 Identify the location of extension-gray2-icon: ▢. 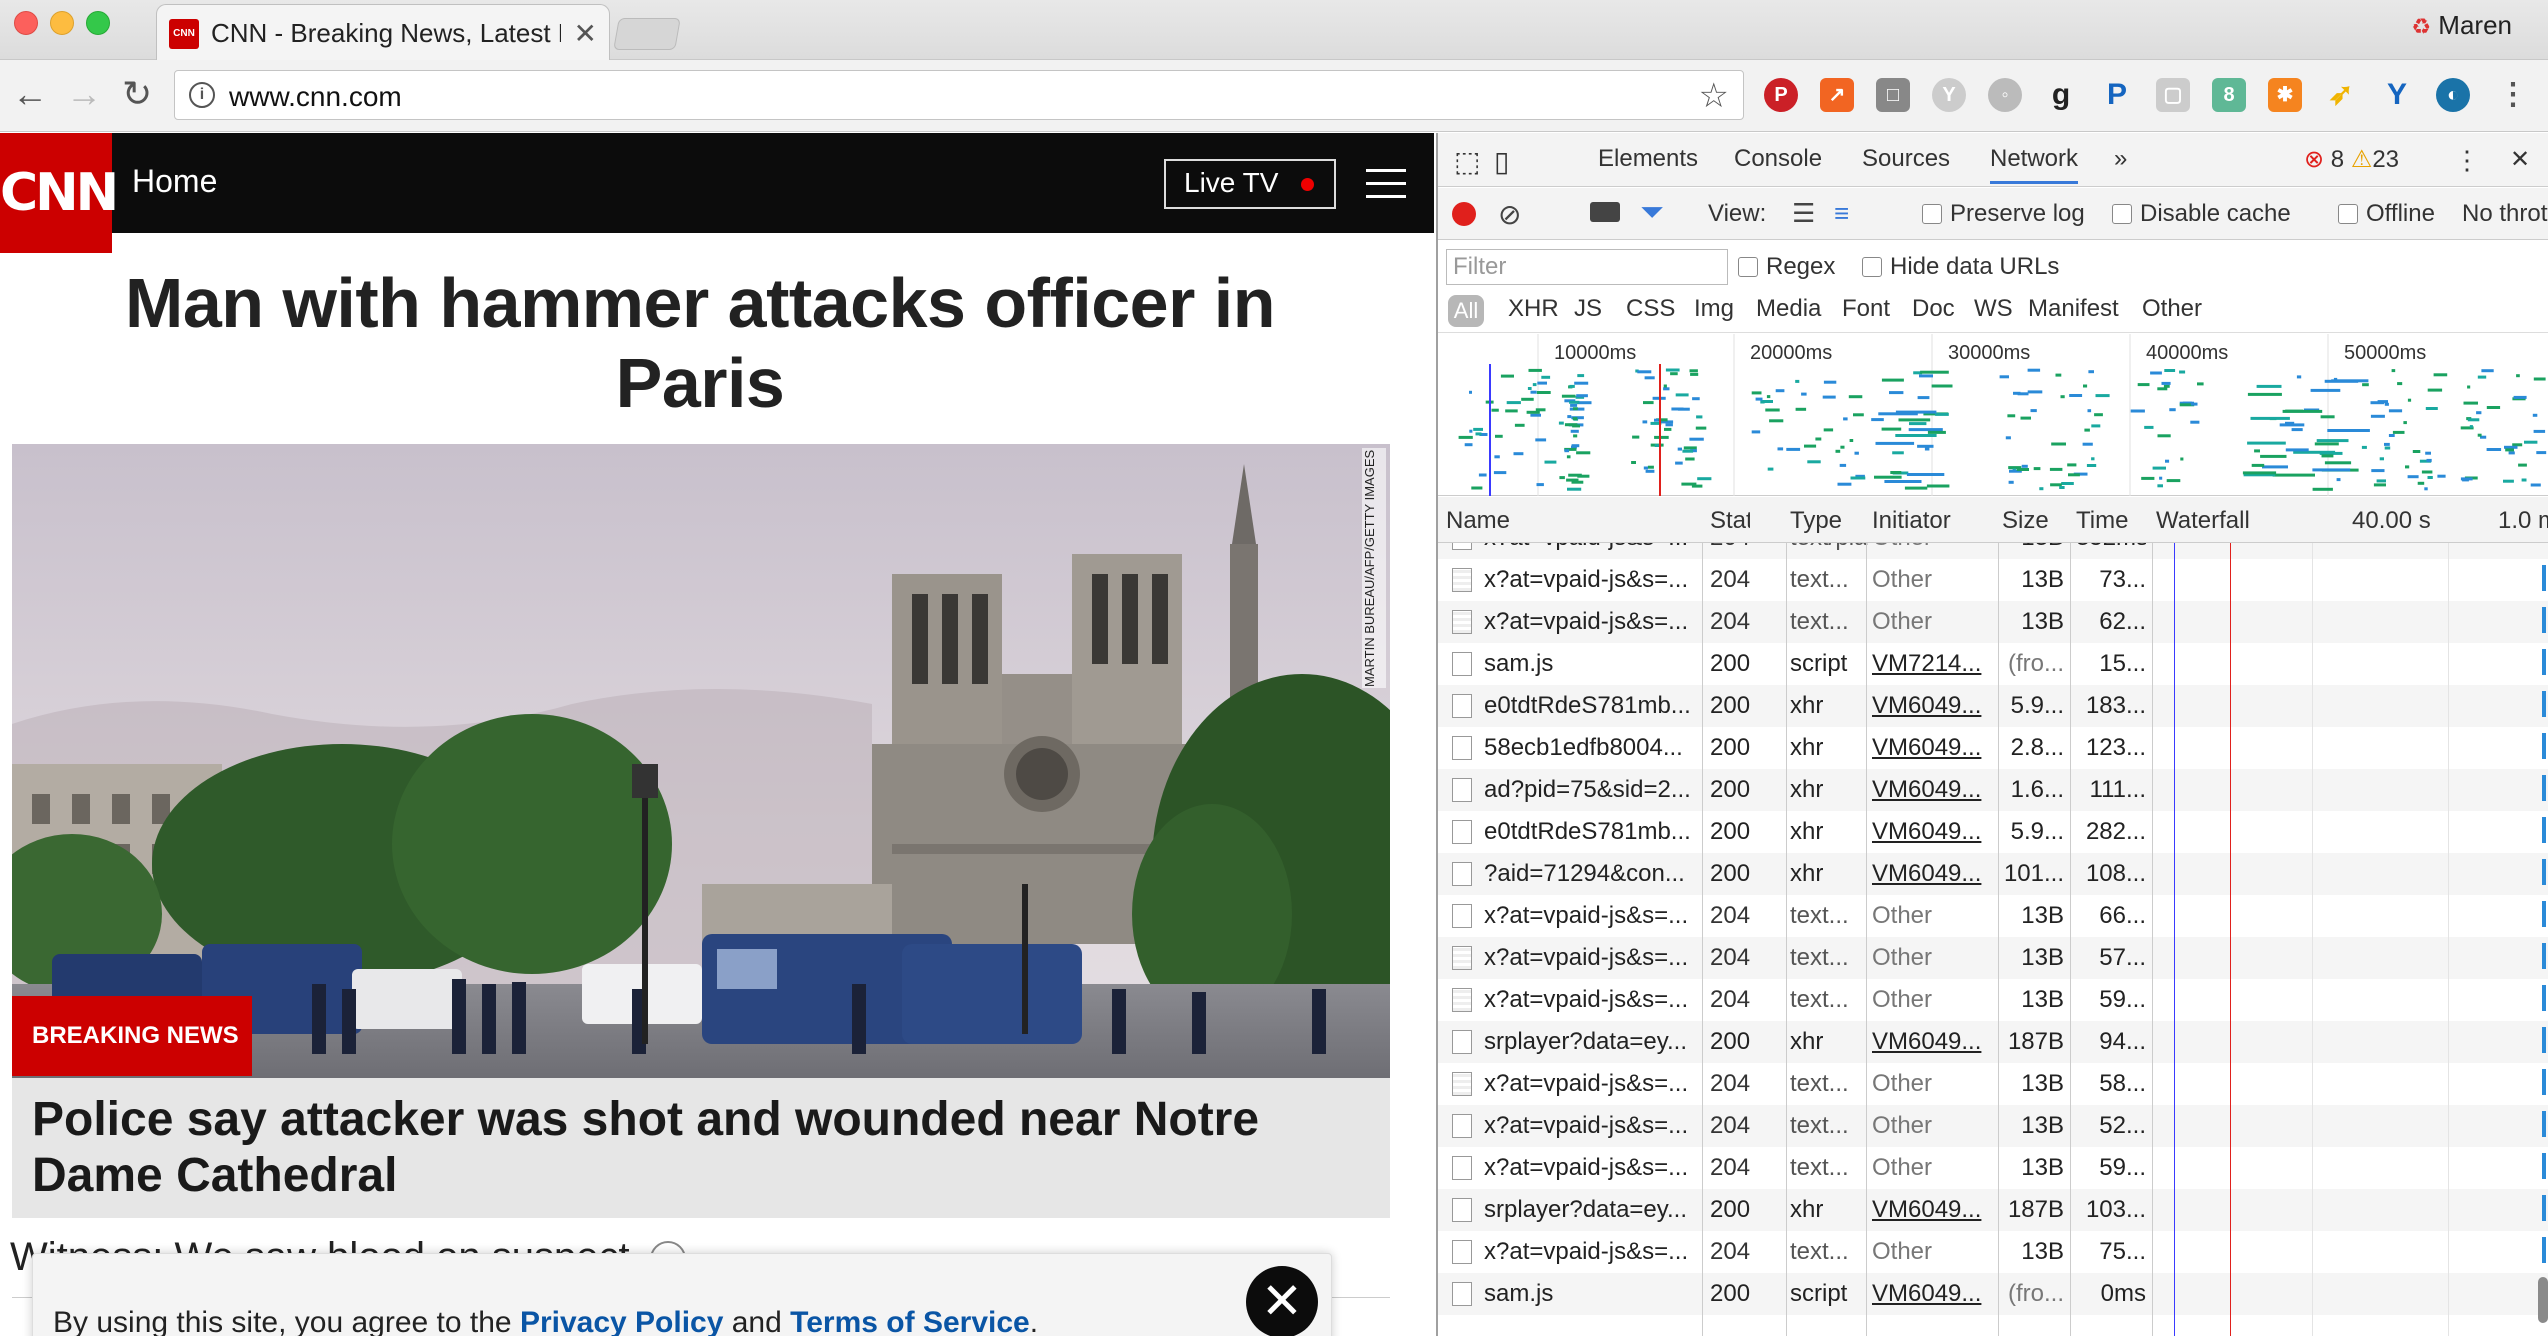
(2173, 95).